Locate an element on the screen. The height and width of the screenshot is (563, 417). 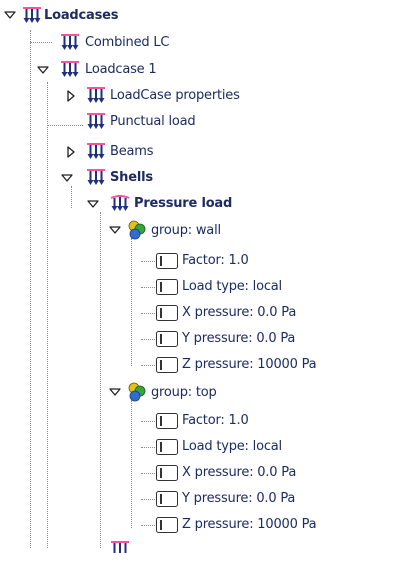
tree-node-beams: Beams is located at coordinates (132, 152).